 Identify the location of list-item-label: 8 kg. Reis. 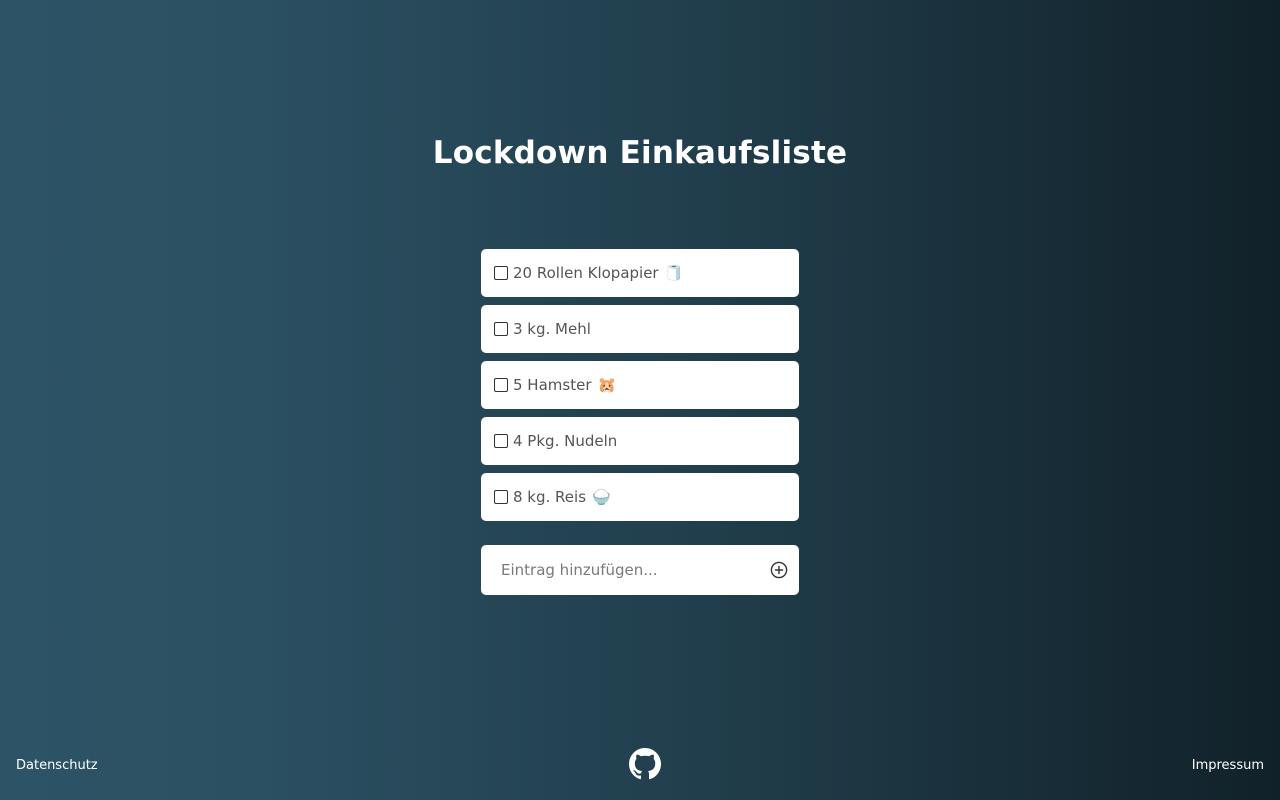
(550, 497).